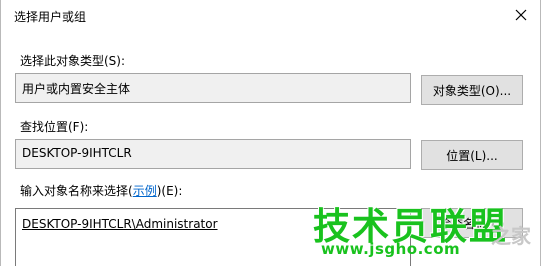  I want to click on object-names-label-suffix: )(E):, so click(169, 191).